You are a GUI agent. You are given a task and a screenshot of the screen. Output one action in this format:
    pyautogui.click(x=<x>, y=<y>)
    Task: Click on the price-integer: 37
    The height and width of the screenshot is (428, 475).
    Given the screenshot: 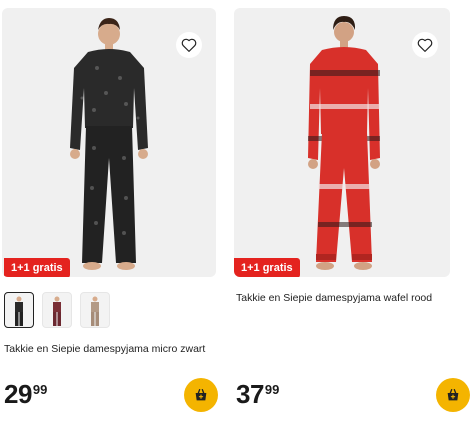 What is the action you would take?
    pyautogui.click(x=250, y=394)
    